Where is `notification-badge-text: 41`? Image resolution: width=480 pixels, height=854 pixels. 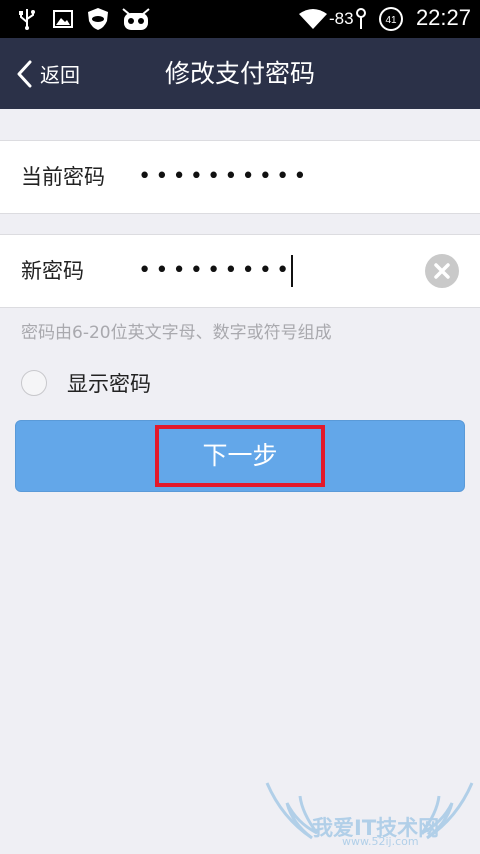 notification-badge-text: 41 is located at coordinates (391, 20).